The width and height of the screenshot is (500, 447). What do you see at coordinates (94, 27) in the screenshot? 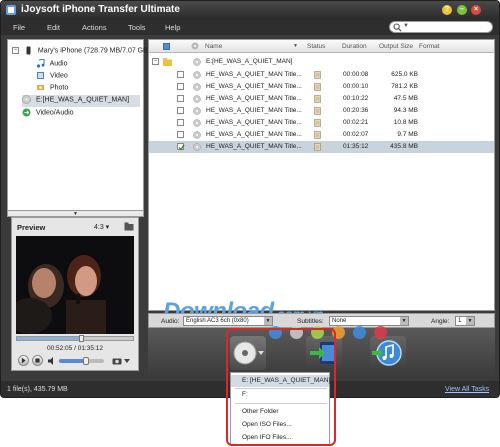
I see `menu-actions: Actions` at bounding box center [94, 27].